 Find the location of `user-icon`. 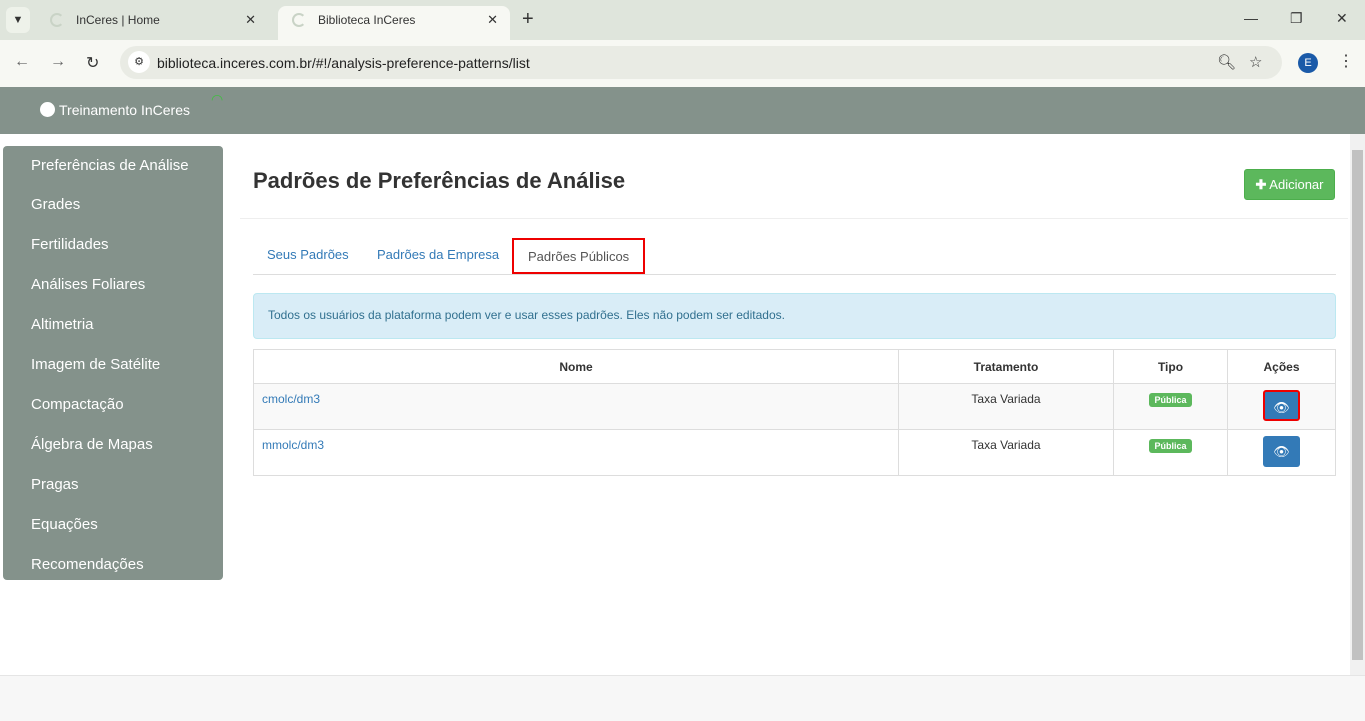

user-icon is located at coordinates (47, 109).